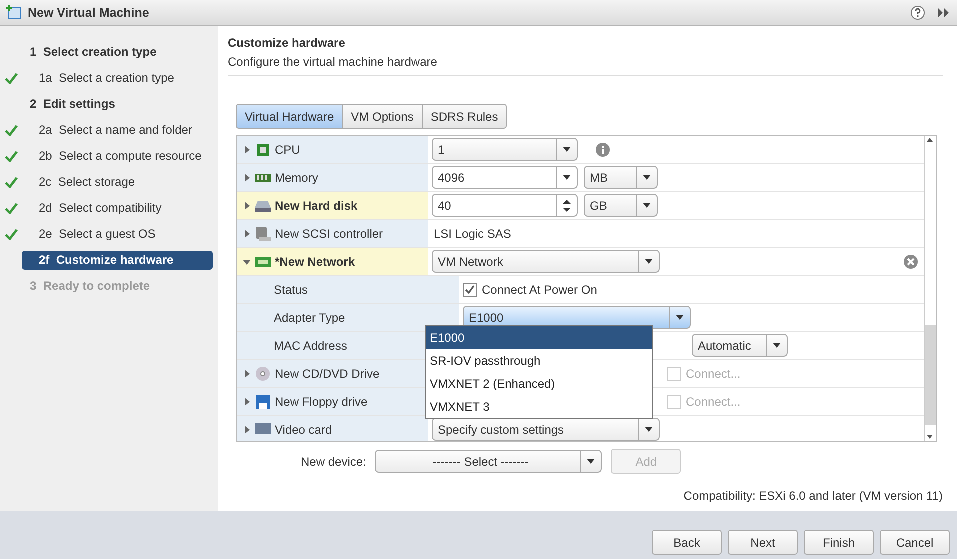 The image size is (957, 559). I want to click on unit-dropdown: MB, so click(621, 177).